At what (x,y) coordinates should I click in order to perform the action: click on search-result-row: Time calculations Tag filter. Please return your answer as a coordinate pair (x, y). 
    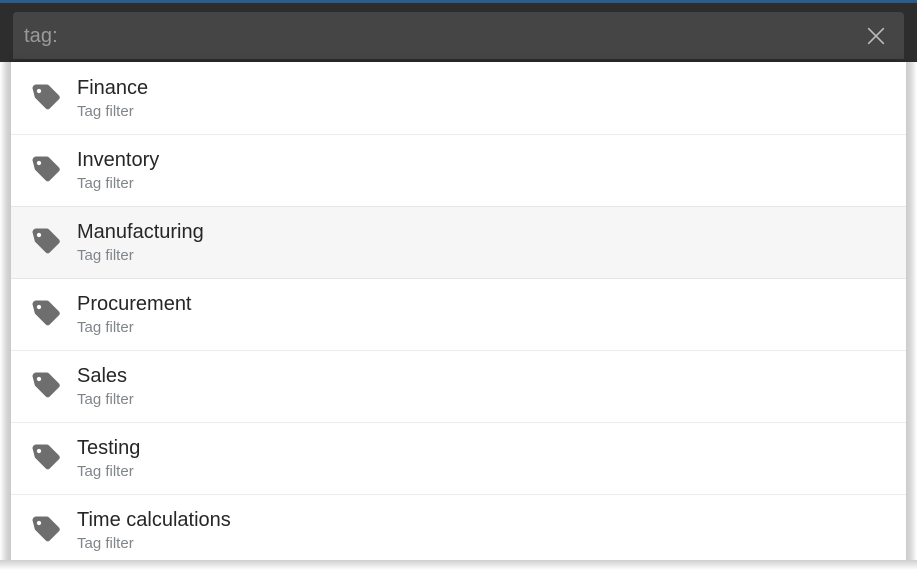
    Looking at the image, I should click on (458, 527).